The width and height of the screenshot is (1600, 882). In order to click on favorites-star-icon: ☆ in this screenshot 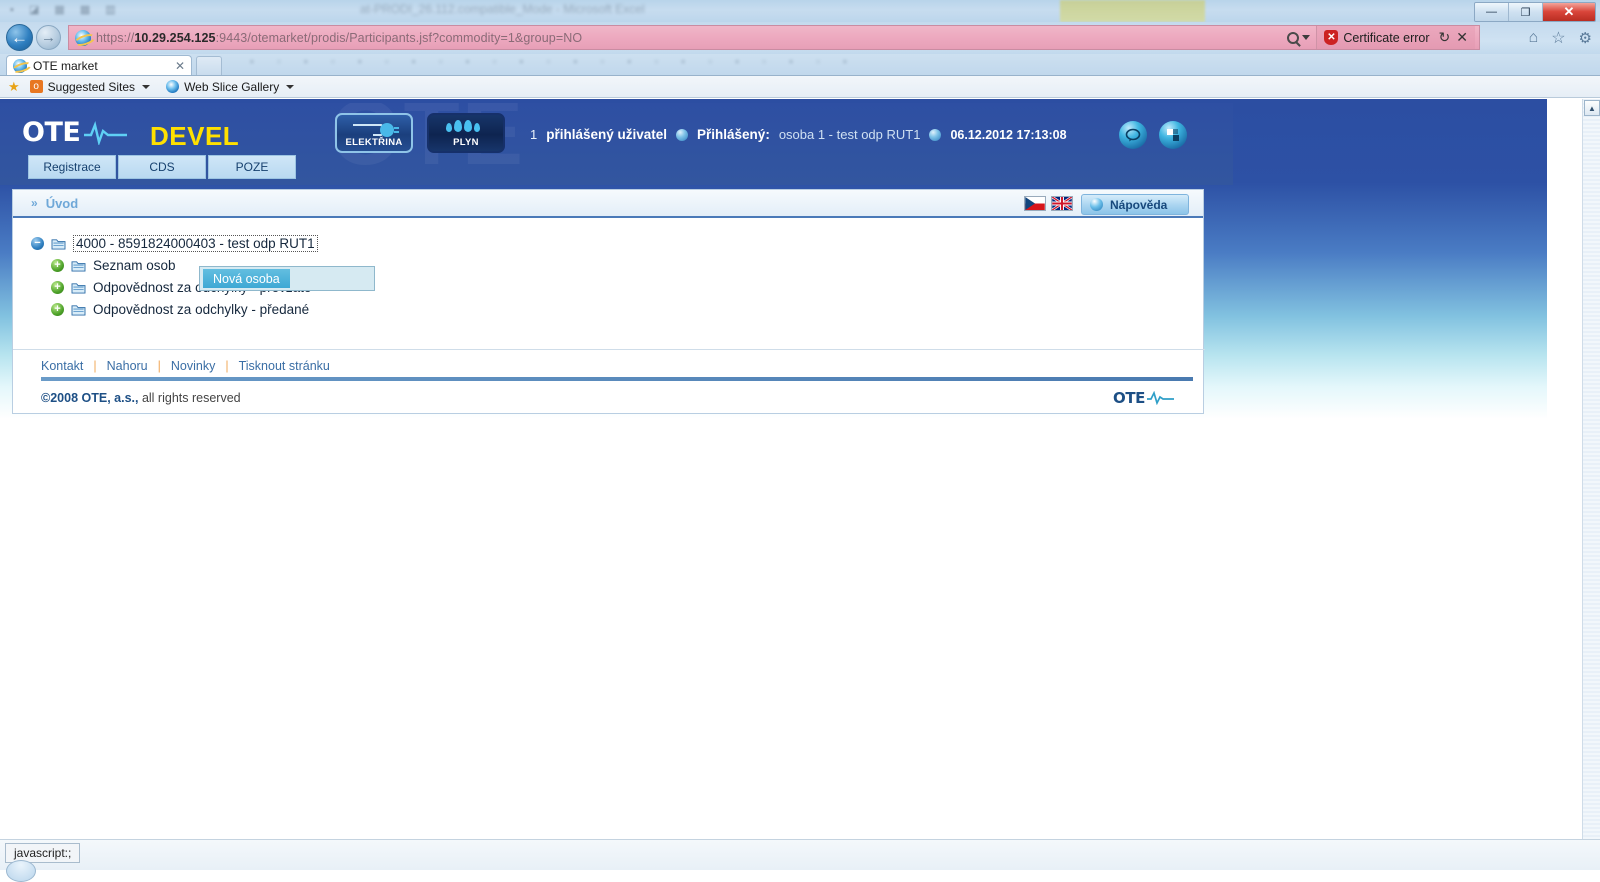, I will do `click(1558, 38)`.